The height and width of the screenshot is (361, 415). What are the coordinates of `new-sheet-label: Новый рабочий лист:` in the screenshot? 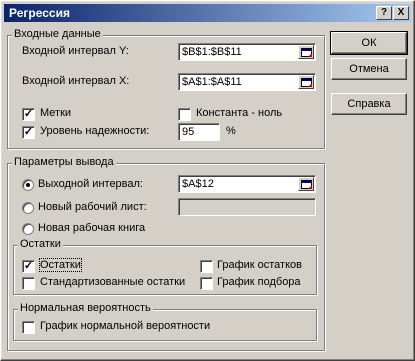 It's located at (92, 207).